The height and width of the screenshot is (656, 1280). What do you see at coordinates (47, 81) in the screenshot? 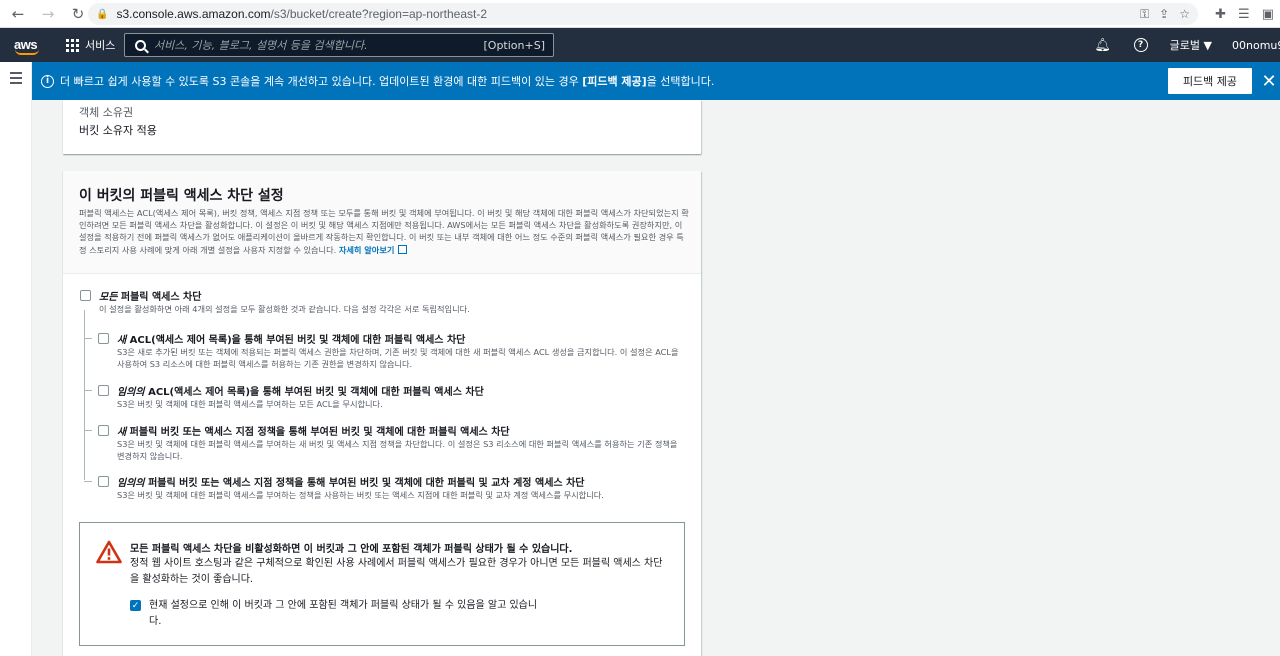
I see `info-icon: i` at bounding box center [47, 81].